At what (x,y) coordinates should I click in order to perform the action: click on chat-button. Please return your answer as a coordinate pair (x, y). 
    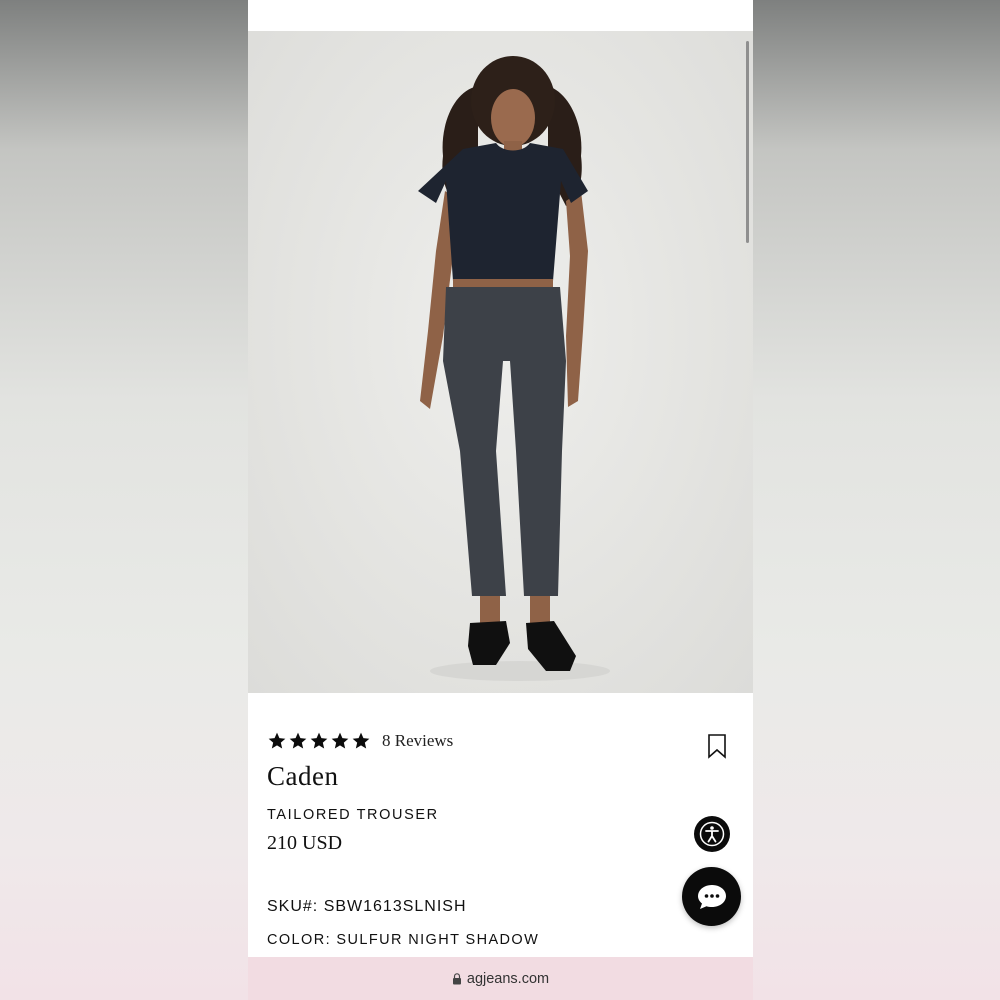
    Looking at the image, I should click on (711, 896).